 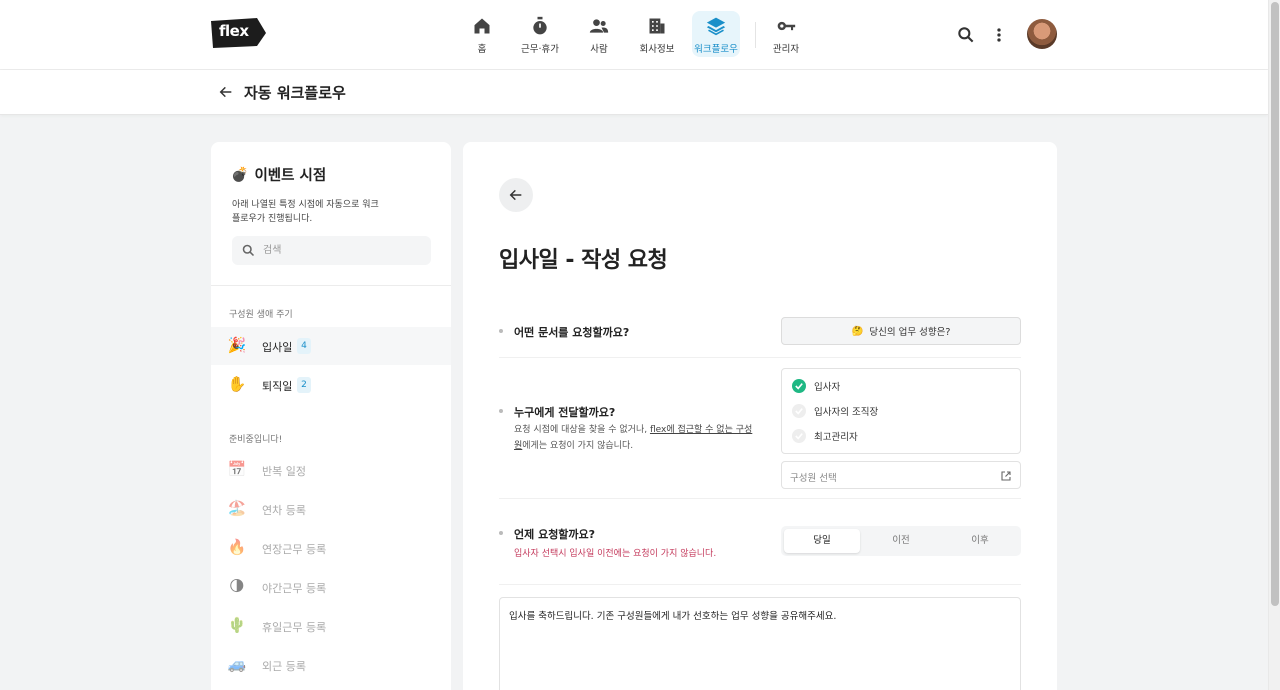 I want to click on event-item-field-work: 🚙 외근 등록, so click(x=331, y=665).